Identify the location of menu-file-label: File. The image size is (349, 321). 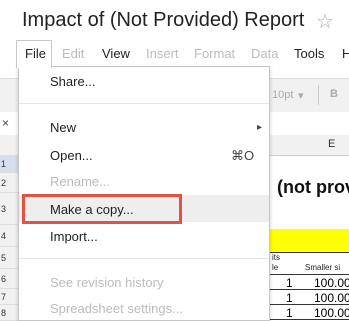
(35, 53).